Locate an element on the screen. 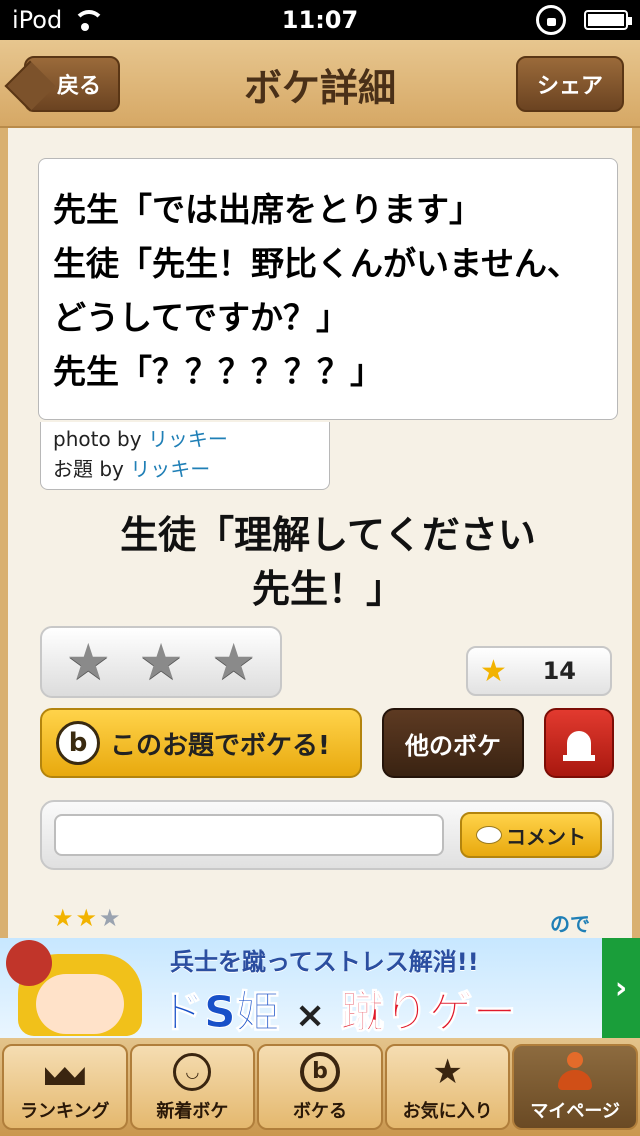 The height and width of the screenshot is (1136, 640). topic-author-link: リッキー is located at coordinates (170, 469).